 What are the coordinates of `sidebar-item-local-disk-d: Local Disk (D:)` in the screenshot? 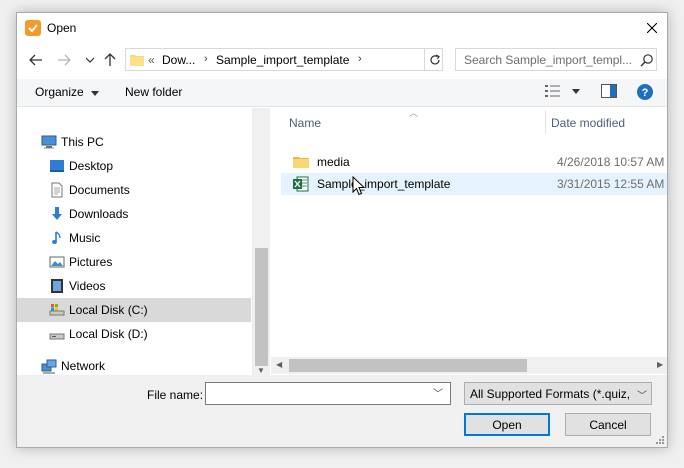 It's located at (134, 334).